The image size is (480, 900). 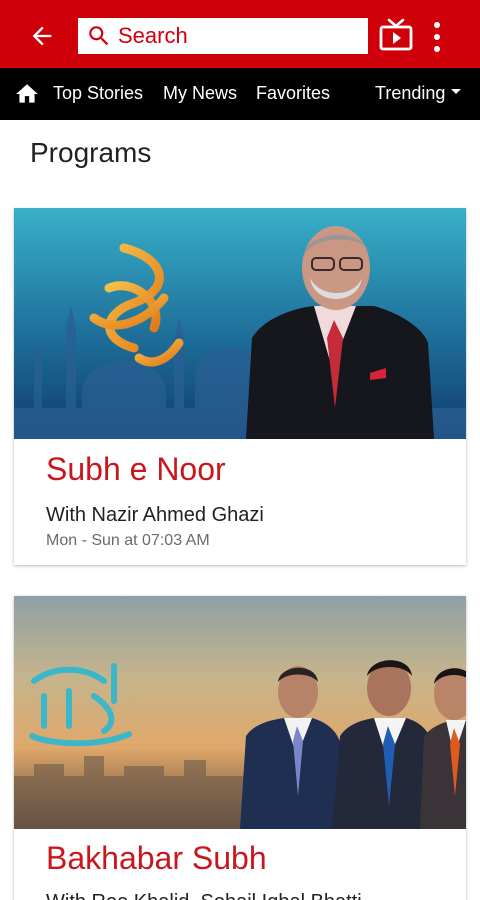 I want to click on nav-favorites: Favorites, so click(x=293, y=93).